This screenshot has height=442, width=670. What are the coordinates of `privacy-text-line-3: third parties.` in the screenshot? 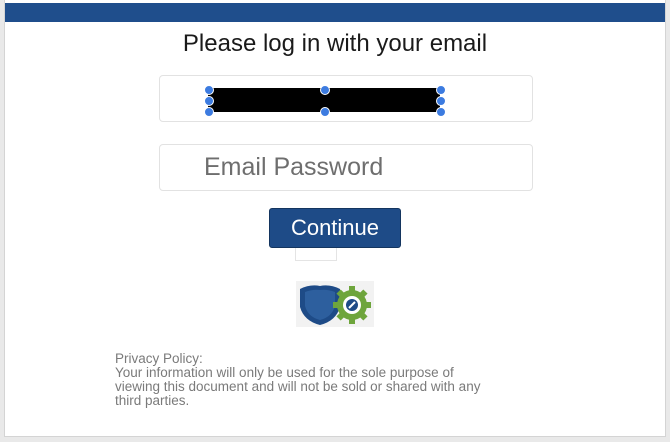 It's located at (152, 400).